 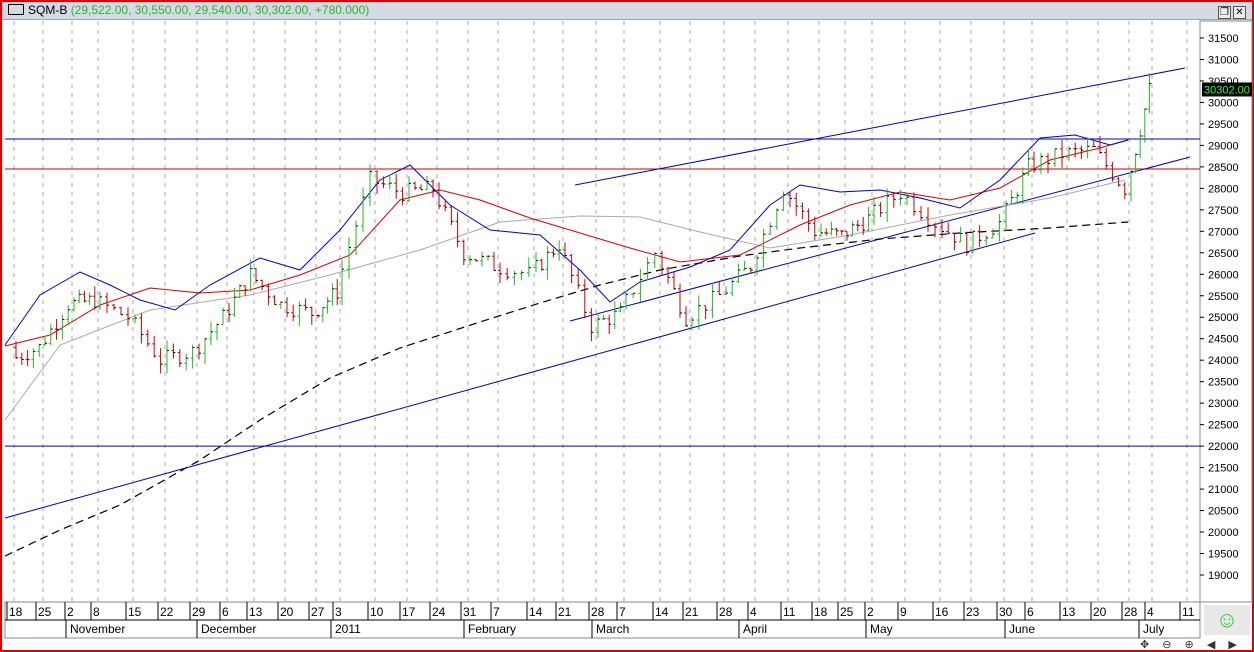 What do you see at coordinates (821, 612) in the screenshot?
I see `x-day-label: 18` at bounding box center [821, 612].